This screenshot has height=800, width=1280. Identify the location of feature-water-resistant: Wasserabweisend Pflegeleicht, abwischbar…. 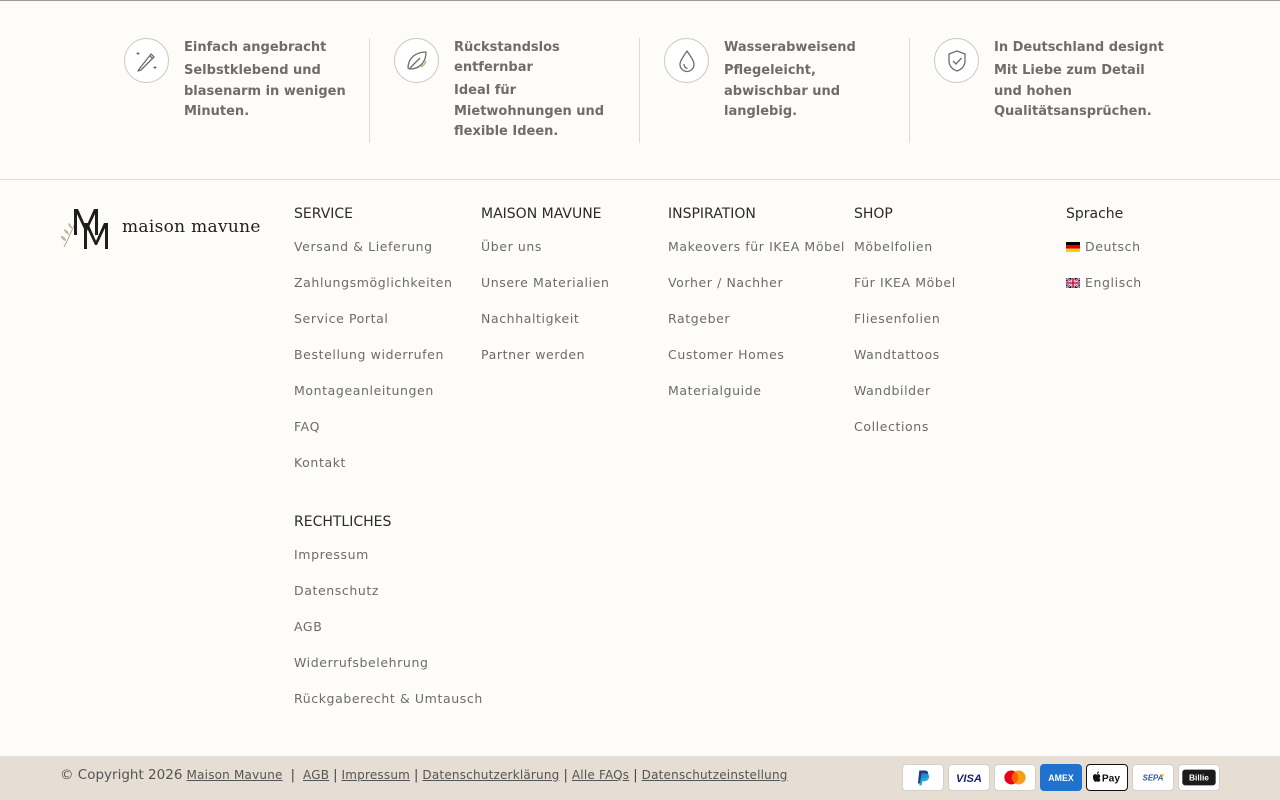
(789, 90).